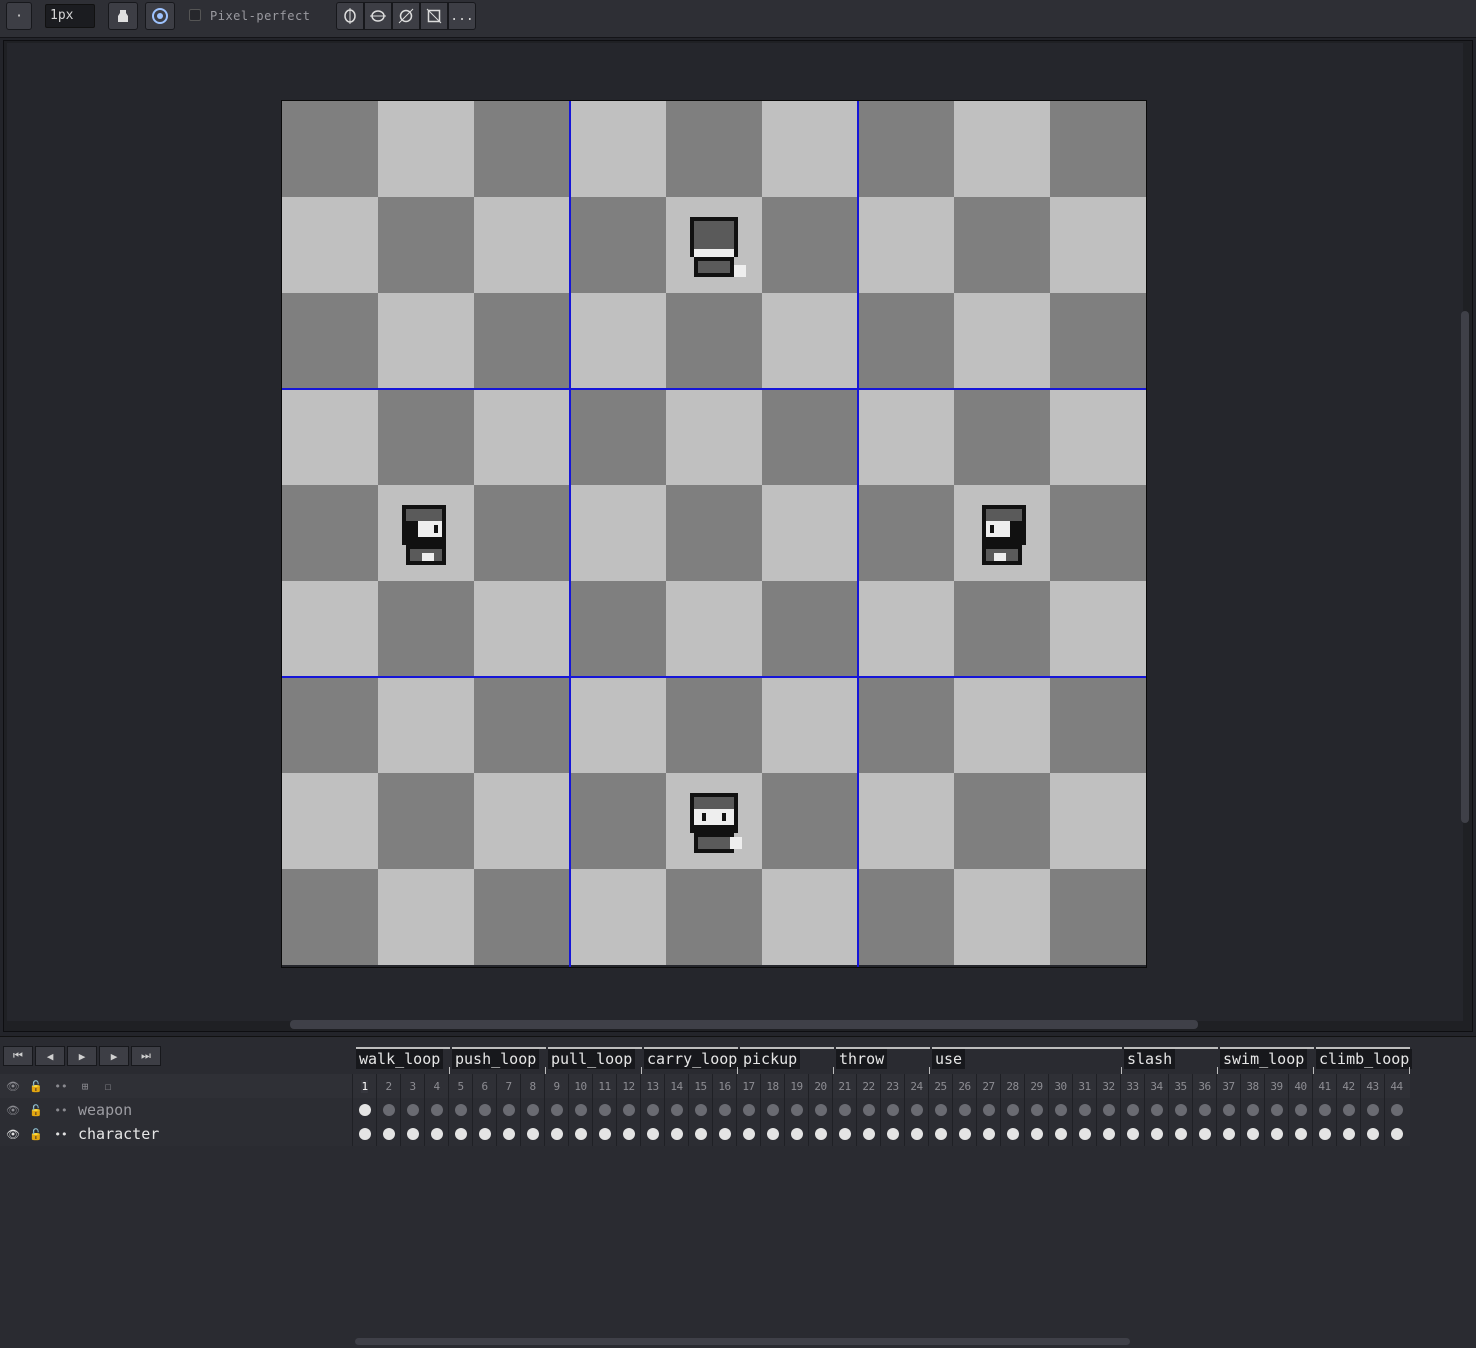 The width and height of the screenshot is (1476, 1348). What do you see at coordinates (883, 1061) in the screenshot?
I see `tag-throw: throw` at bounding box center [883, 1061].